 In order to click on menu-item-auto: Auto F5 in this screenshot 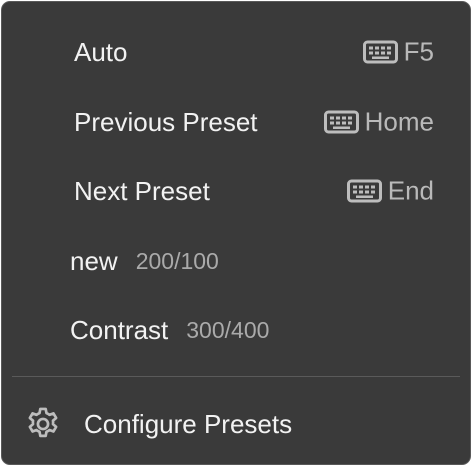, I will do `click(236, 52)`.